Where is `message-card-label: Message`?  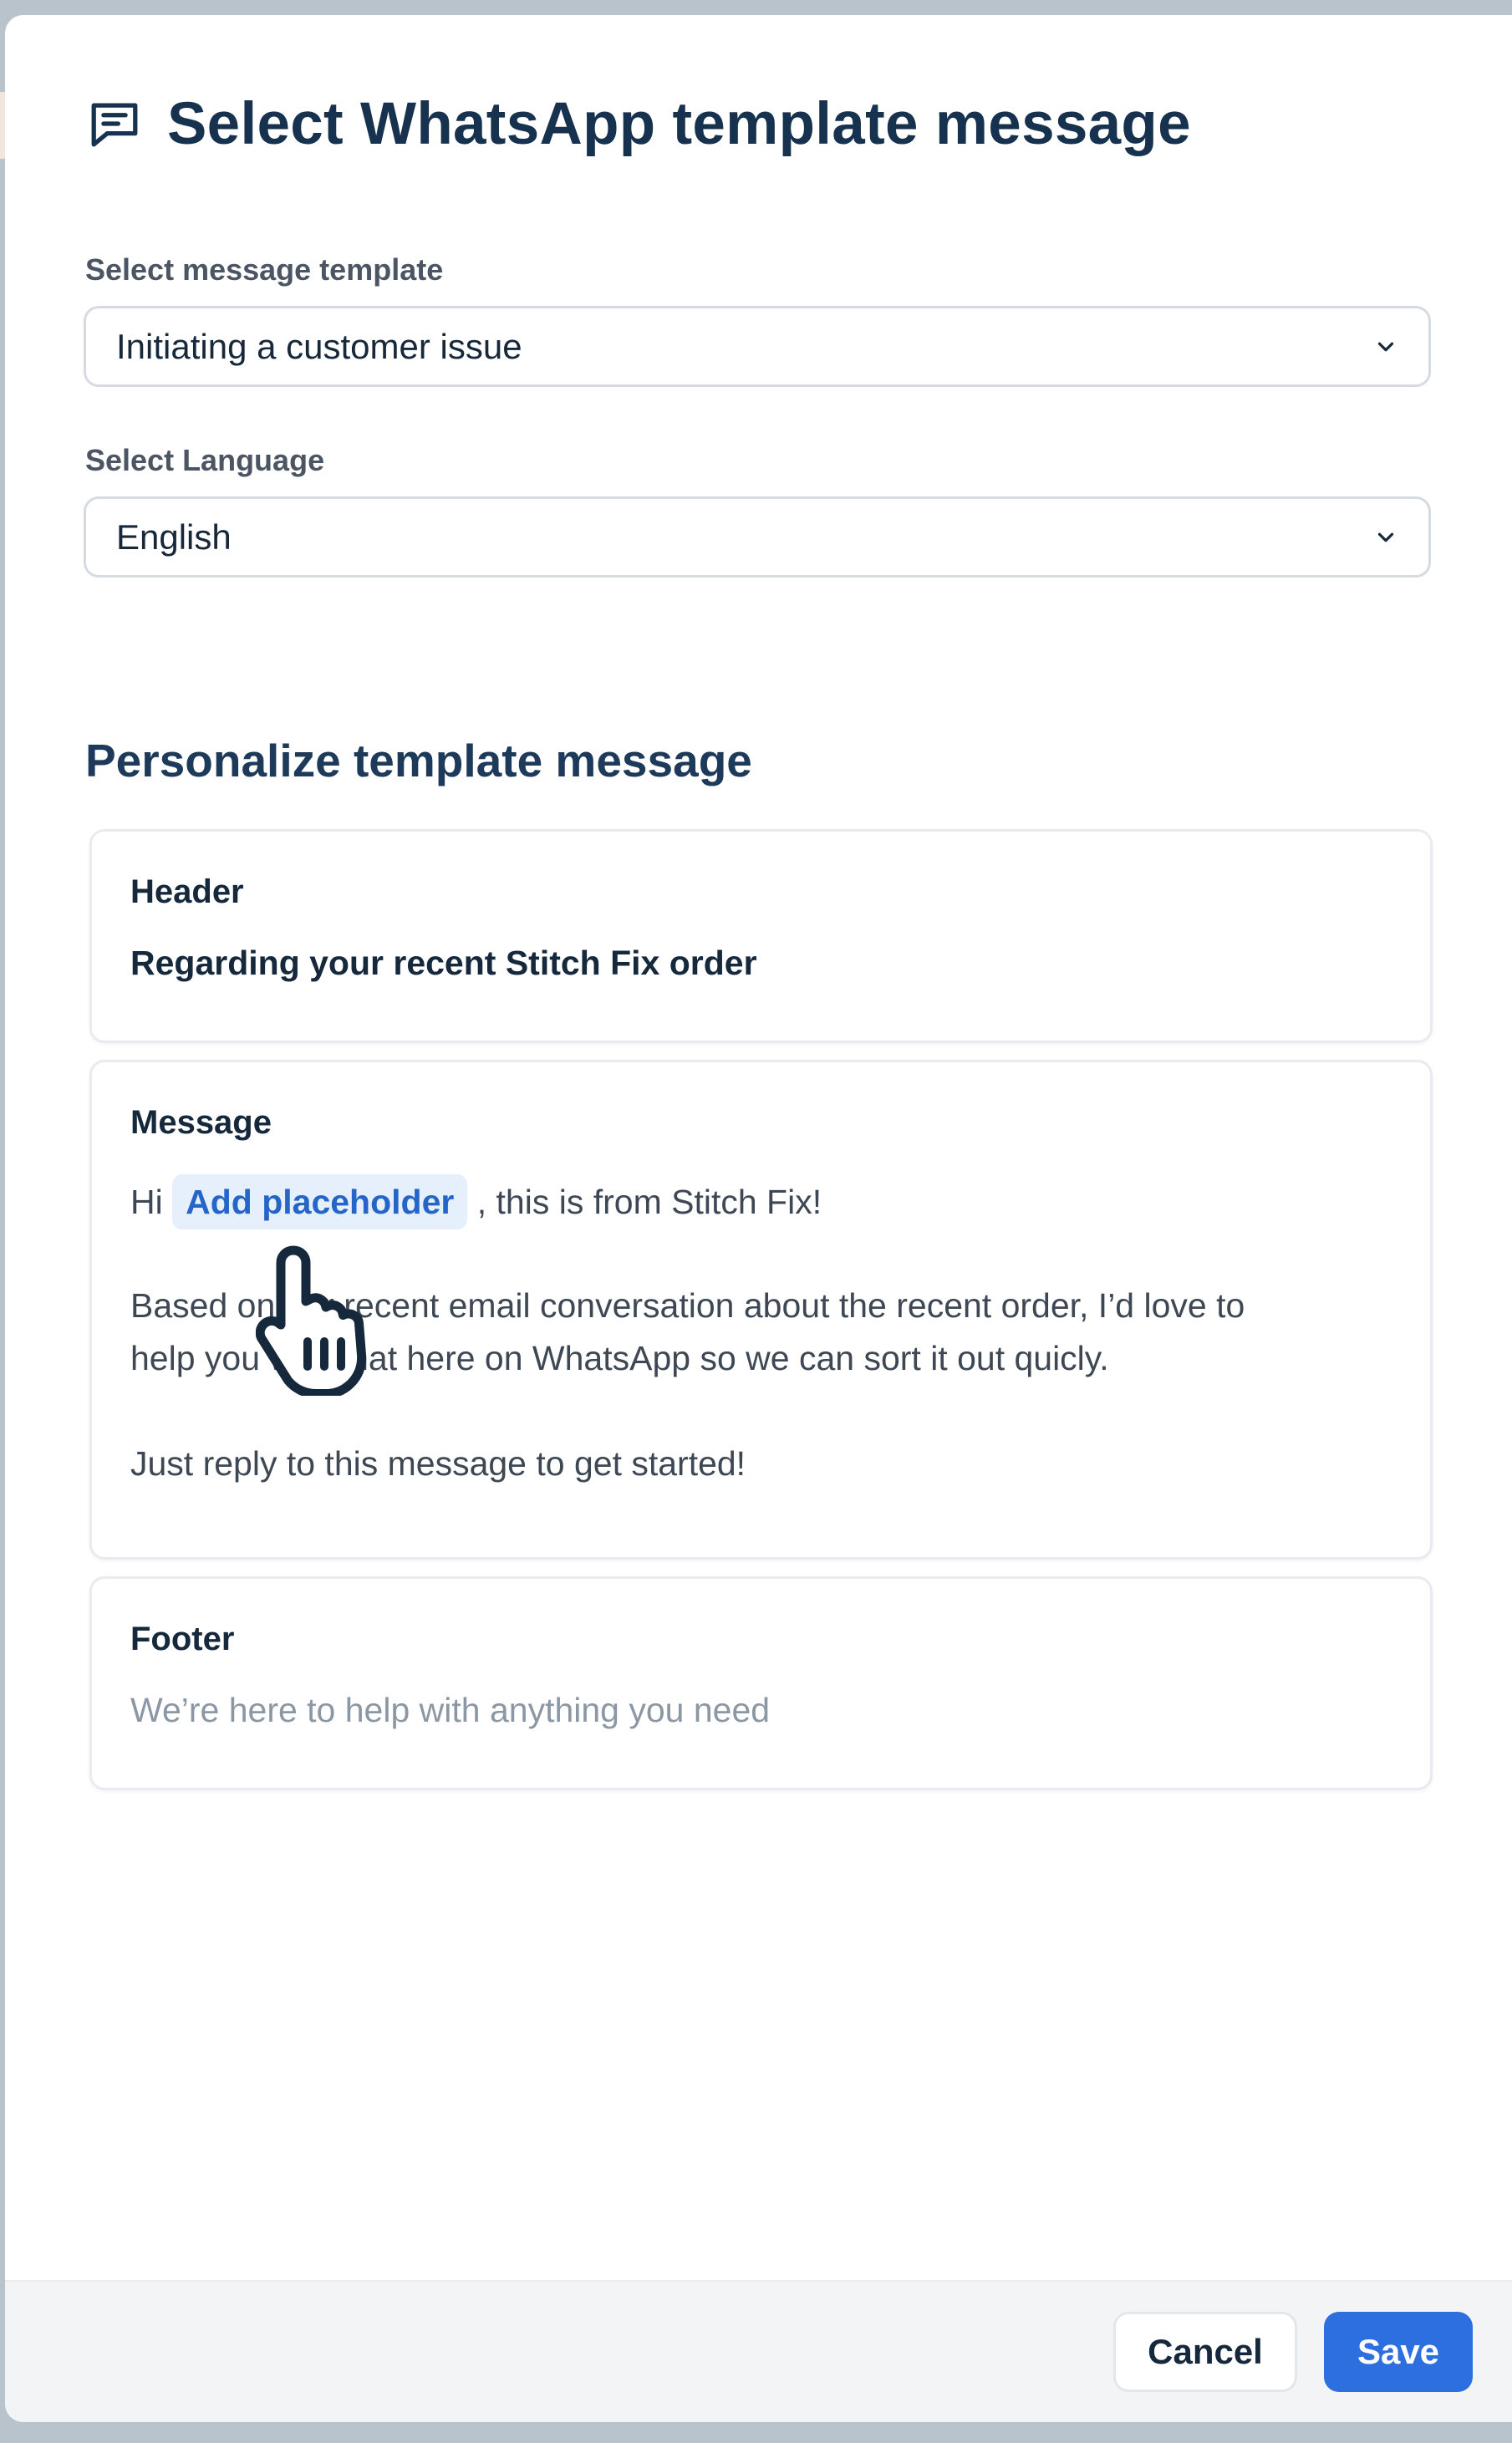 message-card-label: Message is located at coordinates (201, 1122).